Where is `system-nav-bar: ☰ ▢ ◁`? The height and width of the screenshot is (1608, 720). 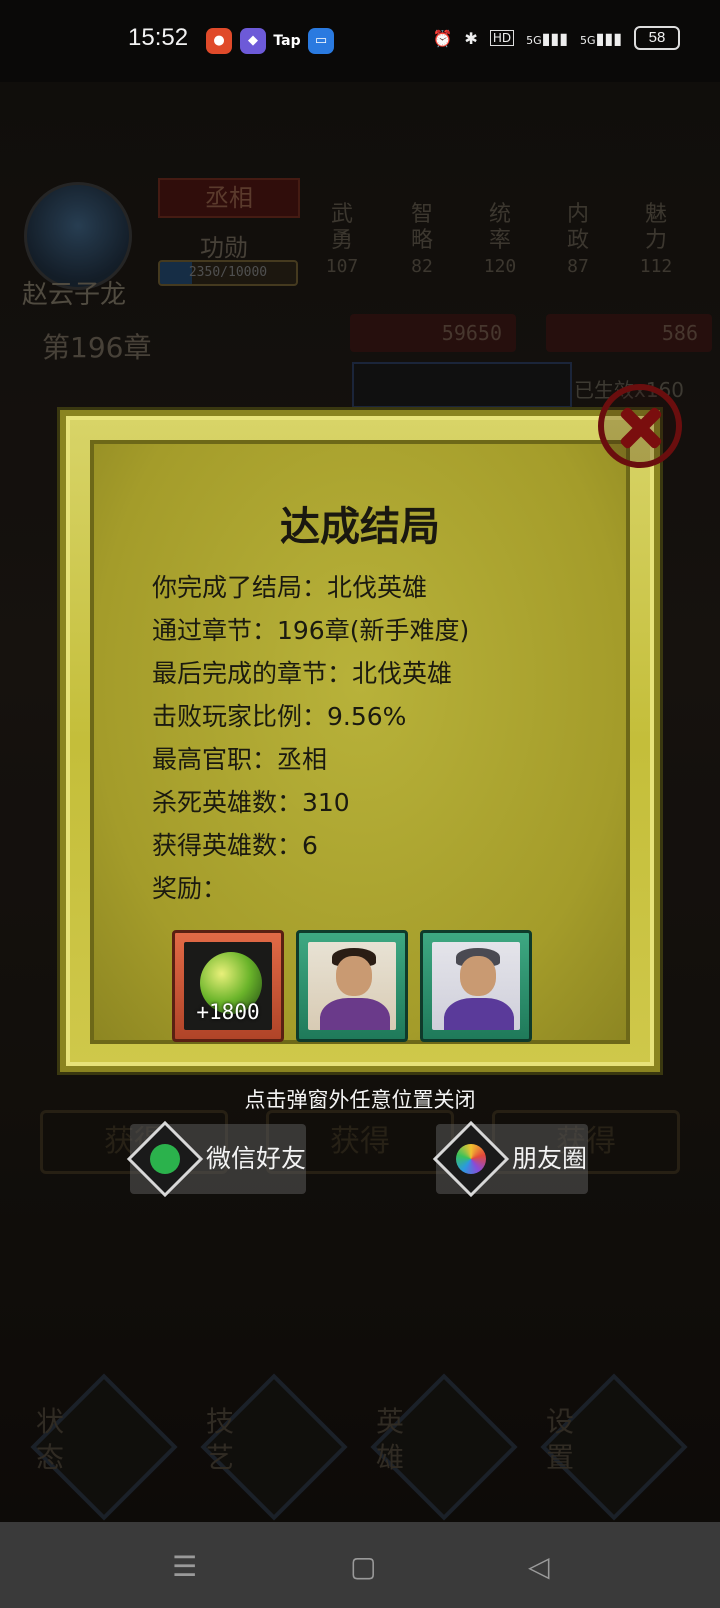 system-nav-bar: ☰ ▢ ◁ is located at coordinates (360, 1565).